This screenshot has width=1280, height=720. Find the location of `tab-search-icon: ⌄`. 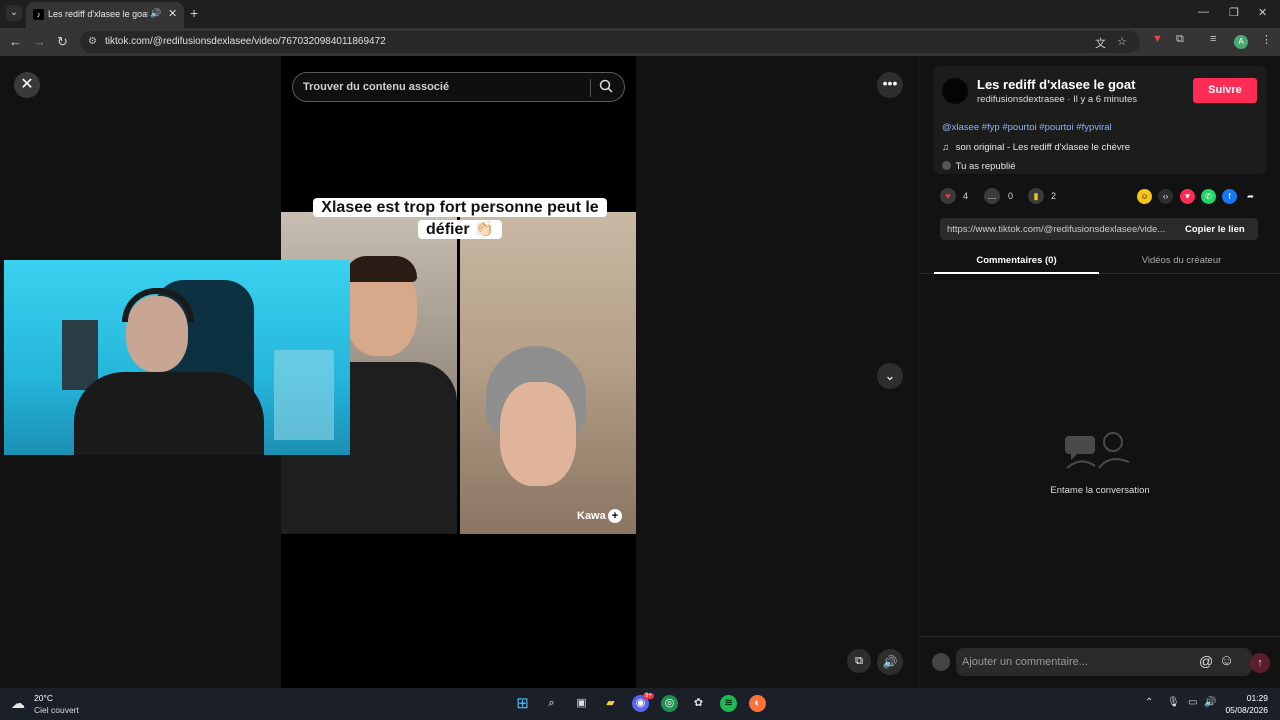

tab-search-icon: ⌄ is located at coordinates (14, 13).